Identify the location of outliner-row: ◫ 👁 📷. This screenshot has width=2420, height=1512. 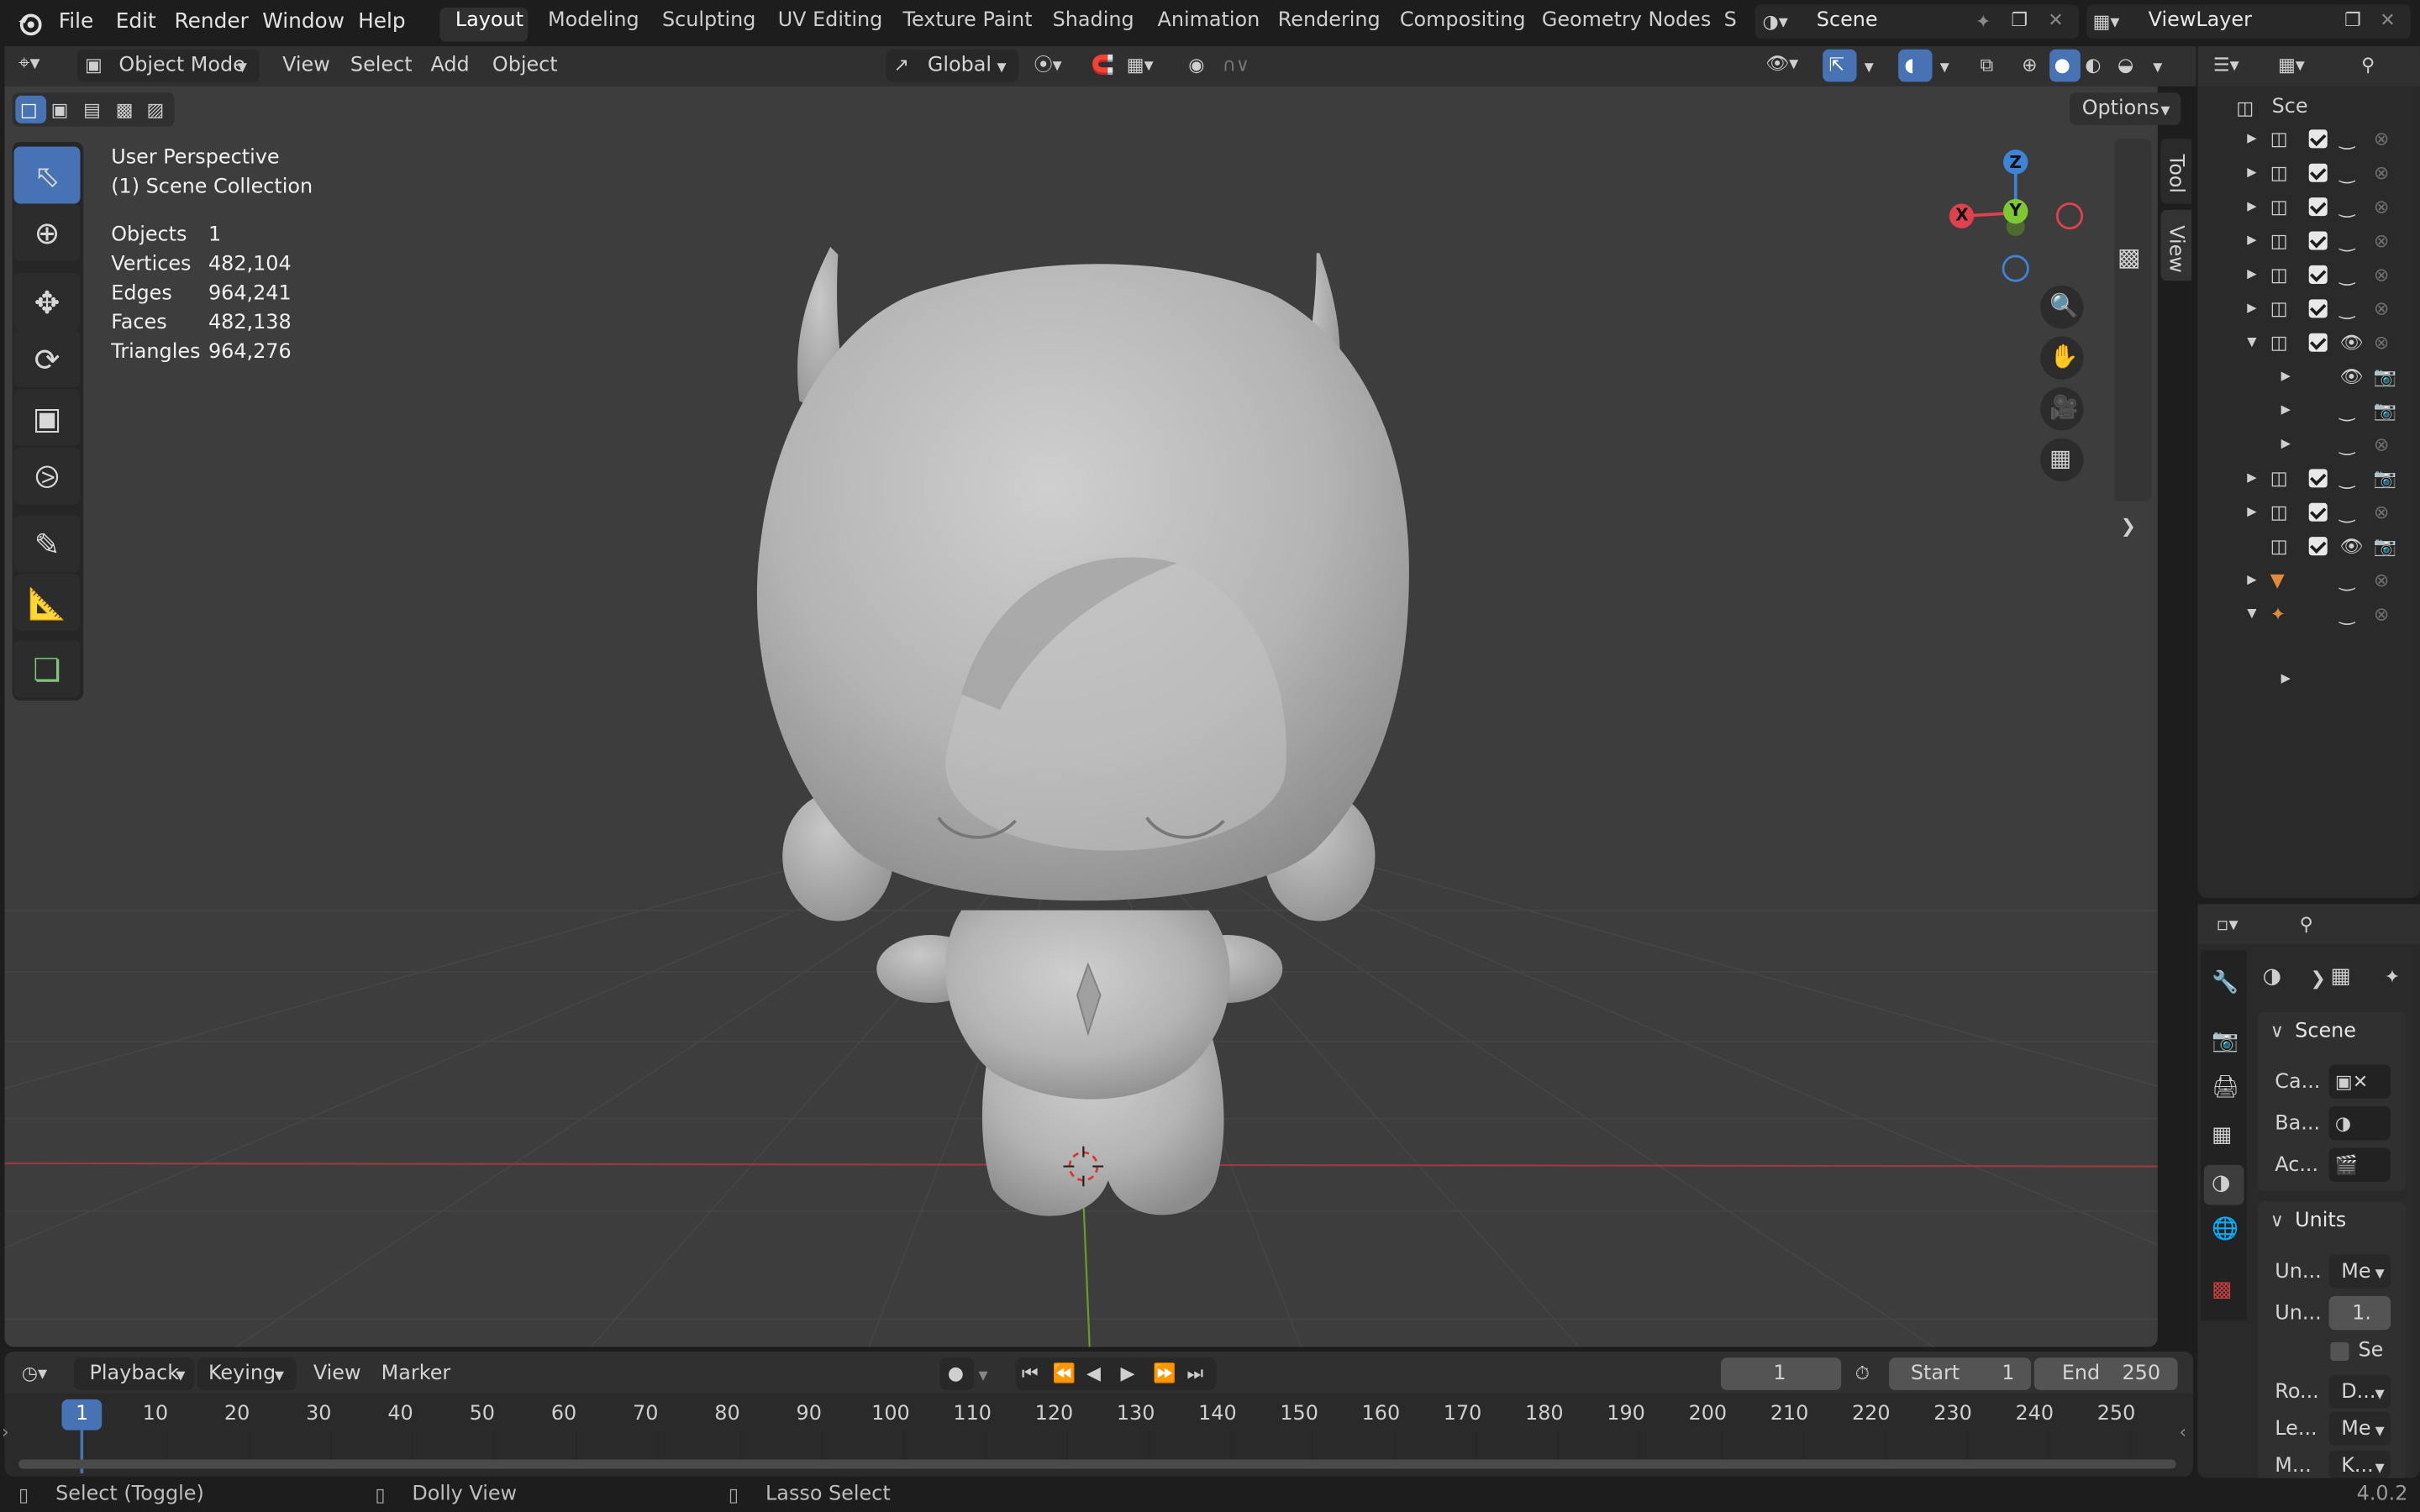
(2302, 547).